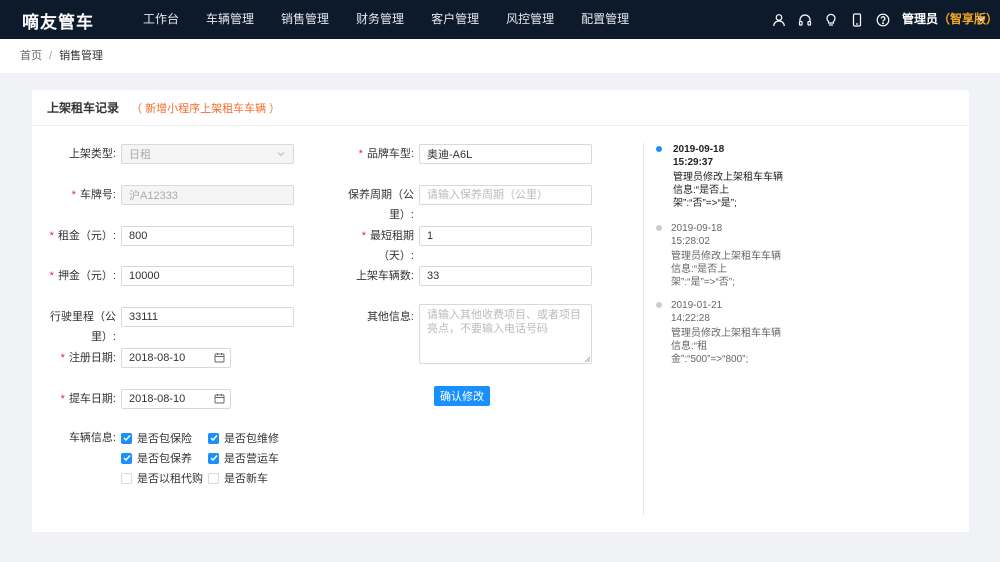 This screenshot has height=562, width=1000. What do you see at coordinates (170, 479) in the screenshot?
I see `checkbox-label: 是否以租代购` at bounding box center [170, 479].